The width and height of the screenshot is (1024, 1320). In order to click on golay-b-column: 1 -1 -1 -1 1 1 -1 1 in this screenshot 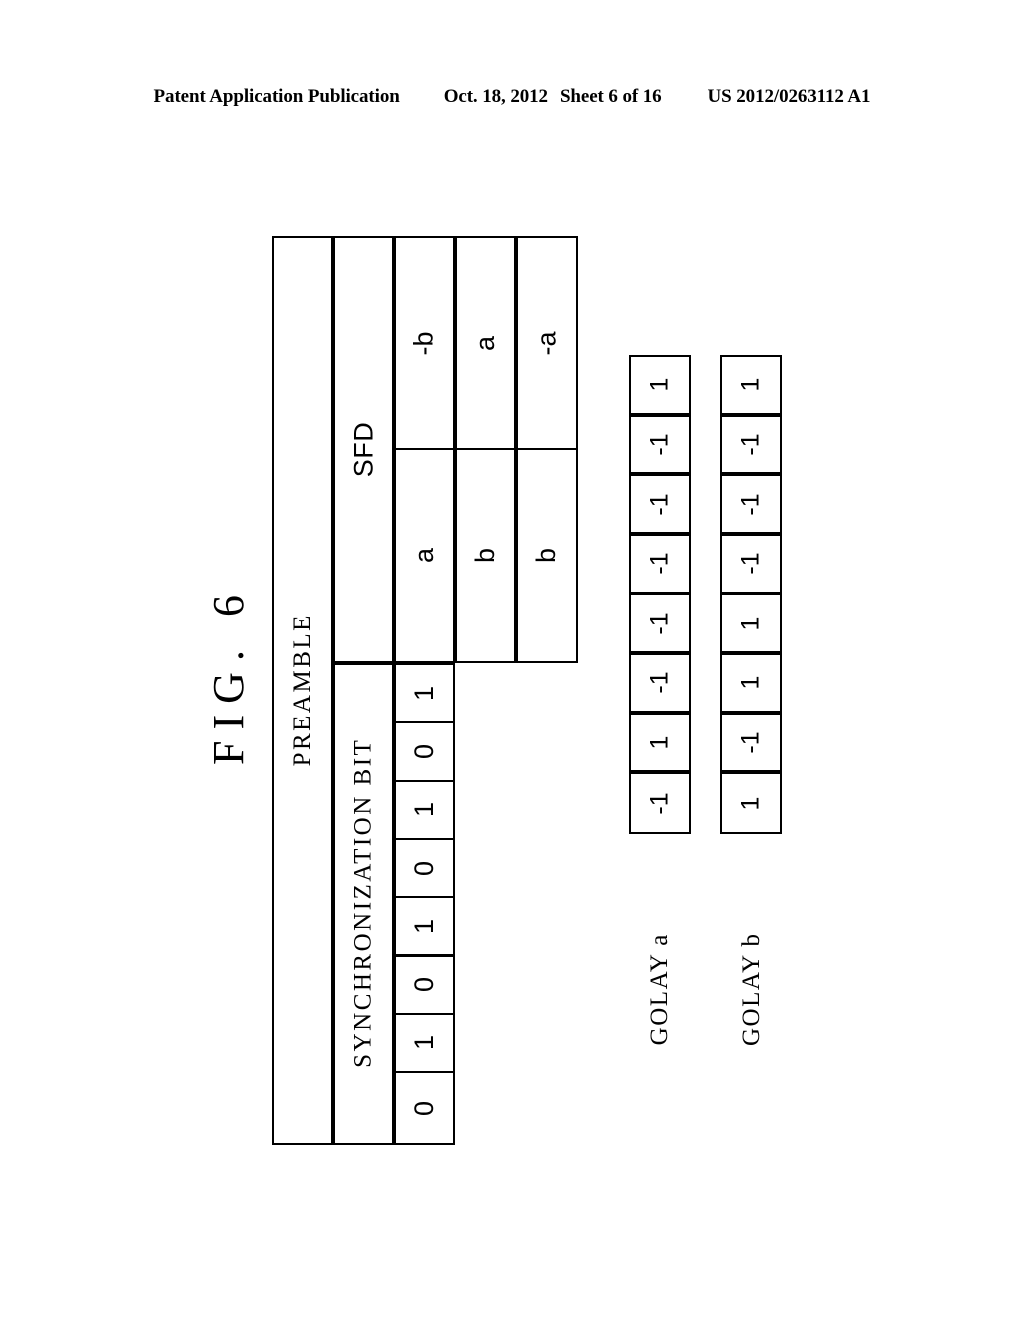, I will do `click(751, 594)`.